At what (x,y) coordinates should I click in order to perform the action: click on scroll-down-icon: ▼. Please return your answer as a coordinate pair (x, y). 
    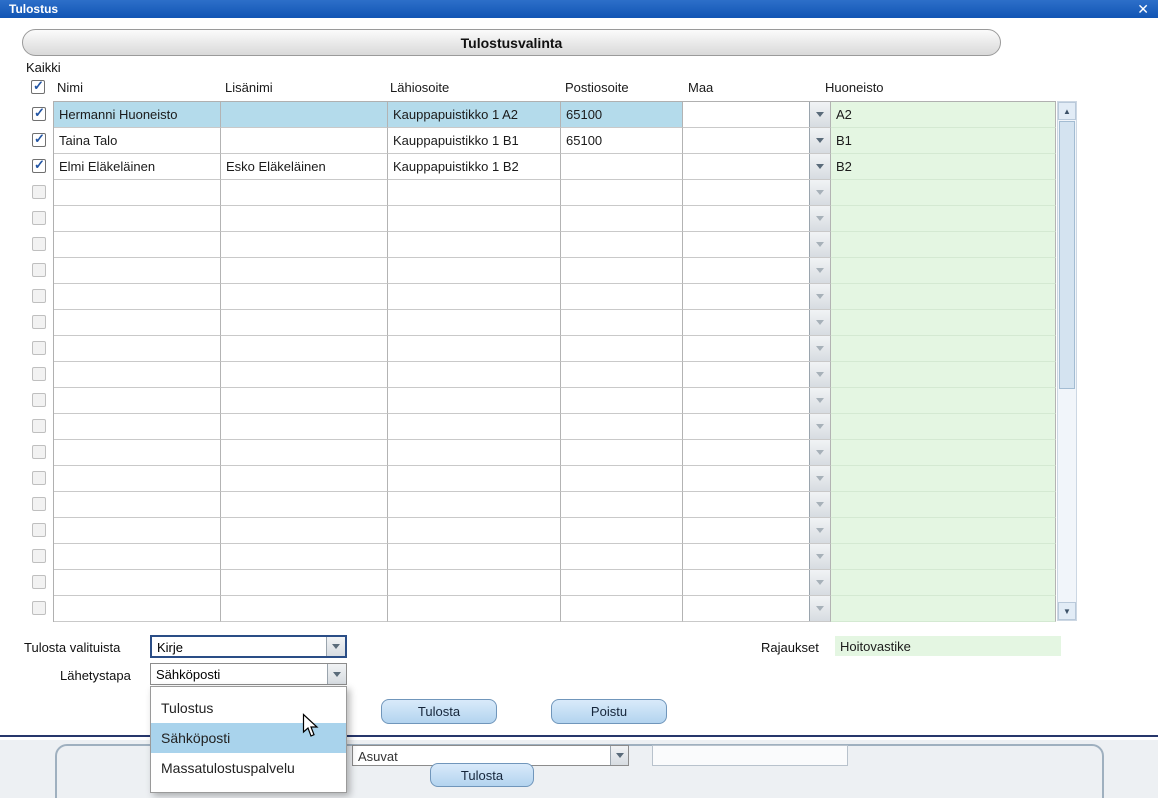
    Looking at the image, I should click on (1067, 611).